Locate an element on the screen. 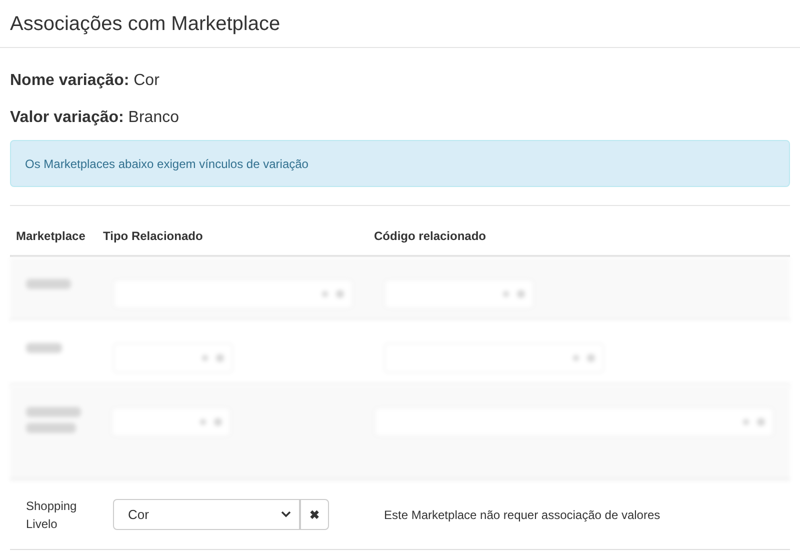 The image size is (800, 551). variation-field: Nome variação: Cor is located at coordinates (85, 80).